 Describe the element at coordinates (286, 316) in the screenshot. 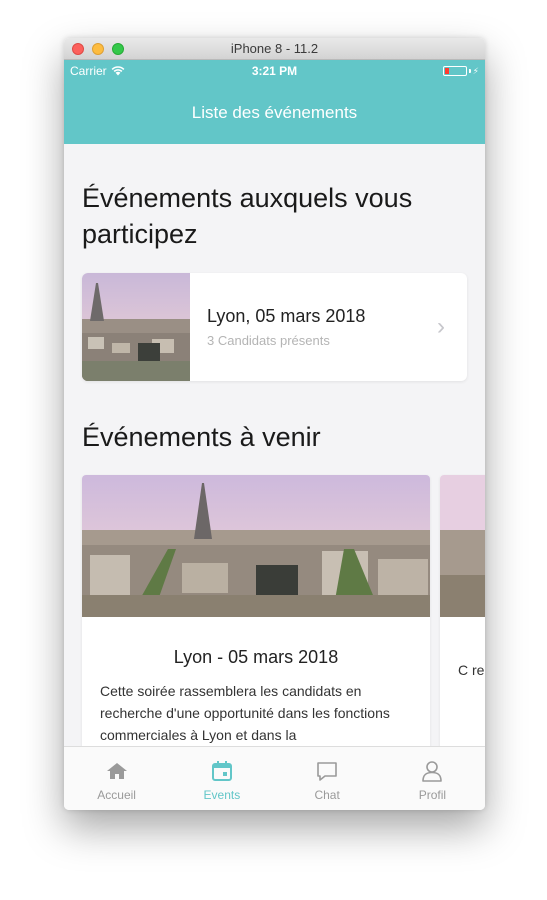

I see `event-row-title: Lyon, 05 mars 2018` at that location.